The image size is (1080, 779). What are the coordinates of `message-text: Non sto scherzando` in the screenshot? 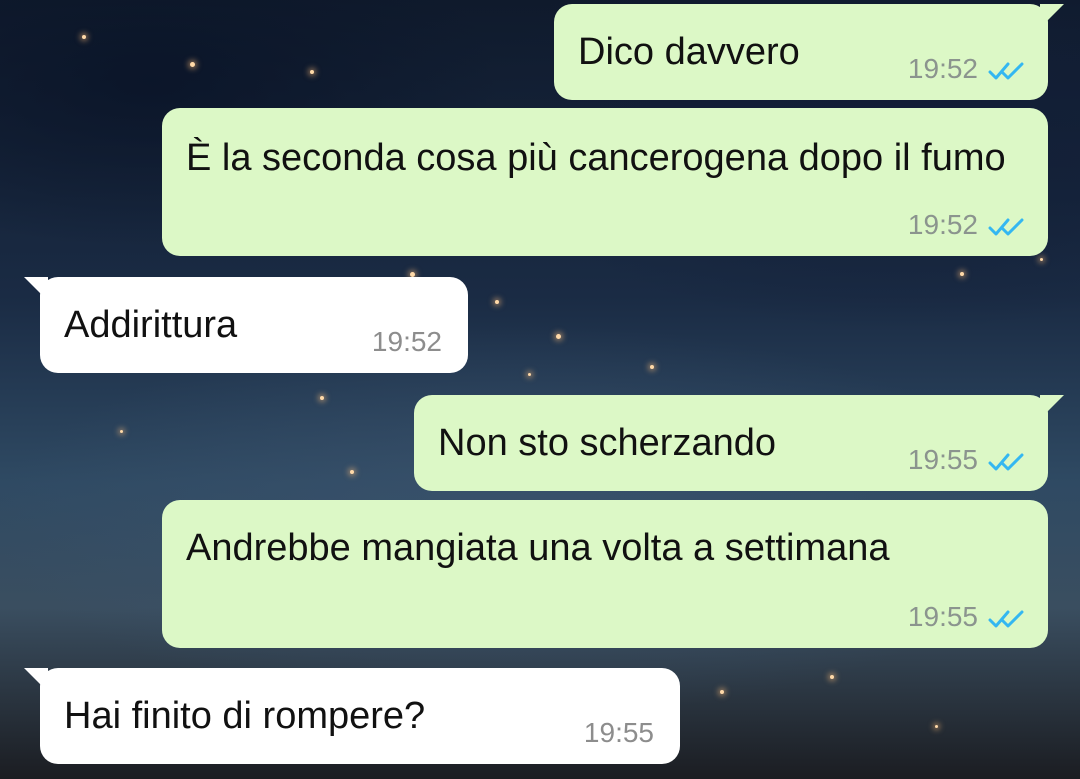 It's located at (607, 443).